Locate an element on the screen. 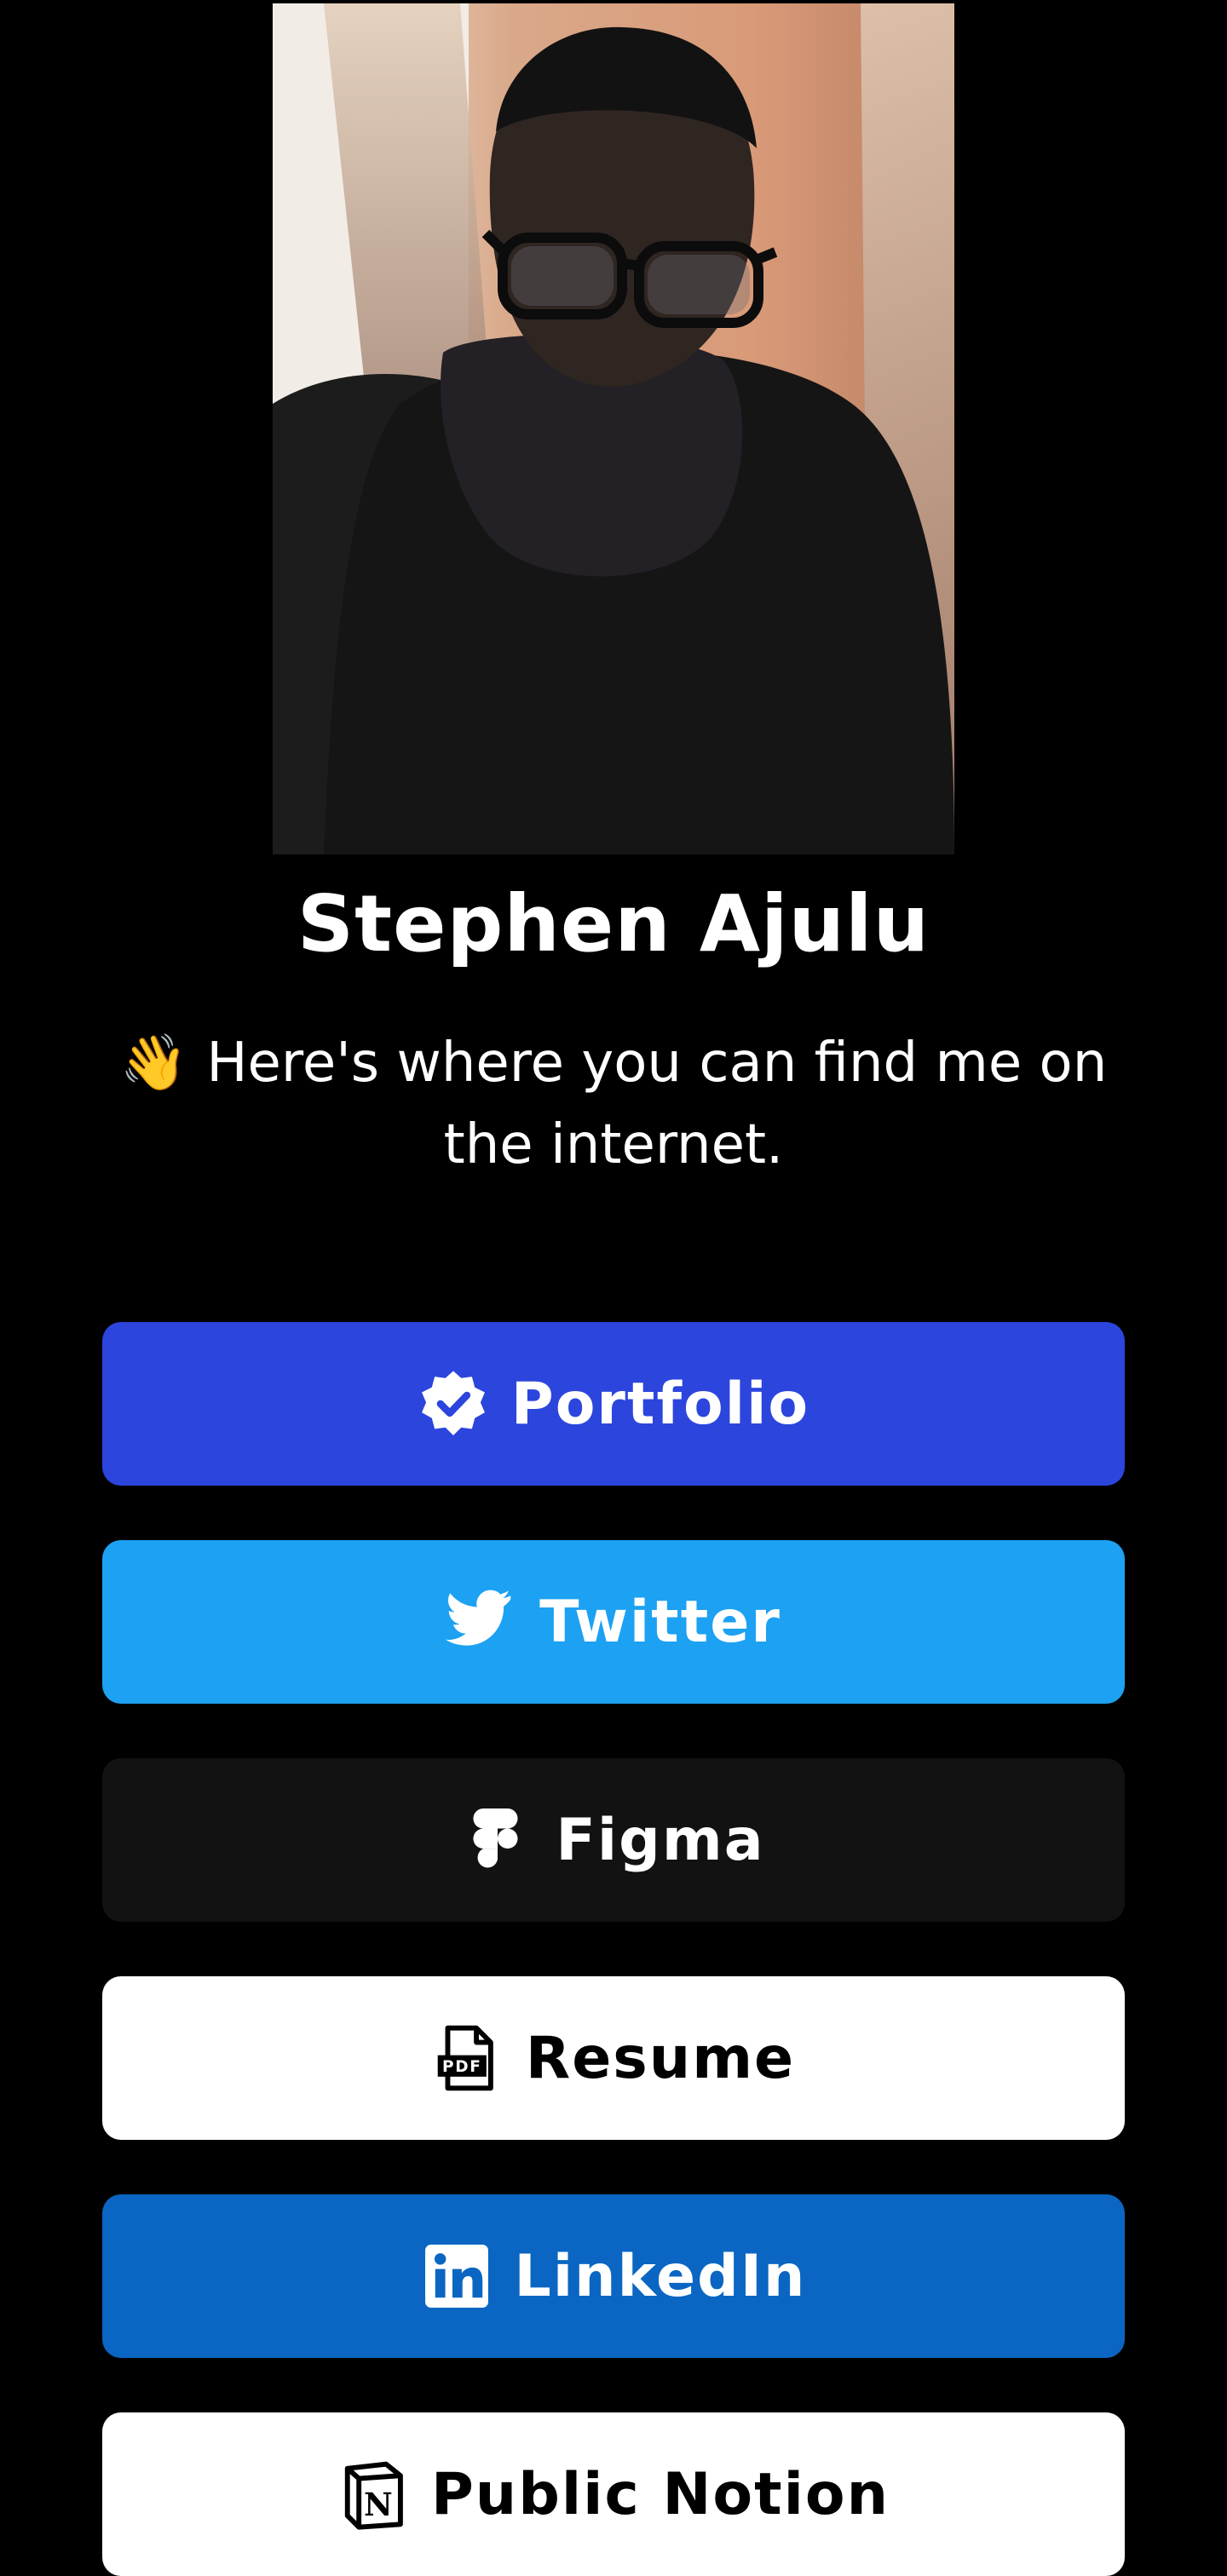  pdf-file-icon: PDF is located at coordinates (468, 2058).